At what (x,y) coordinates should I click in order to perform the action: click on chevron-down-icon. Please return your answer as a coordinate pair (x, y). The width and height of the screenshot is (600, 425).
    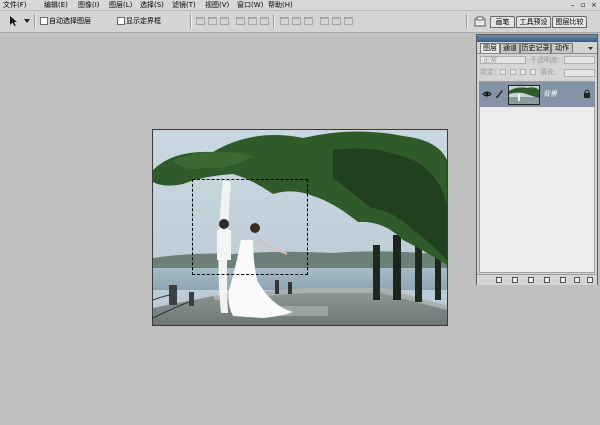
    Looking at the image, I should click on (27, 21).